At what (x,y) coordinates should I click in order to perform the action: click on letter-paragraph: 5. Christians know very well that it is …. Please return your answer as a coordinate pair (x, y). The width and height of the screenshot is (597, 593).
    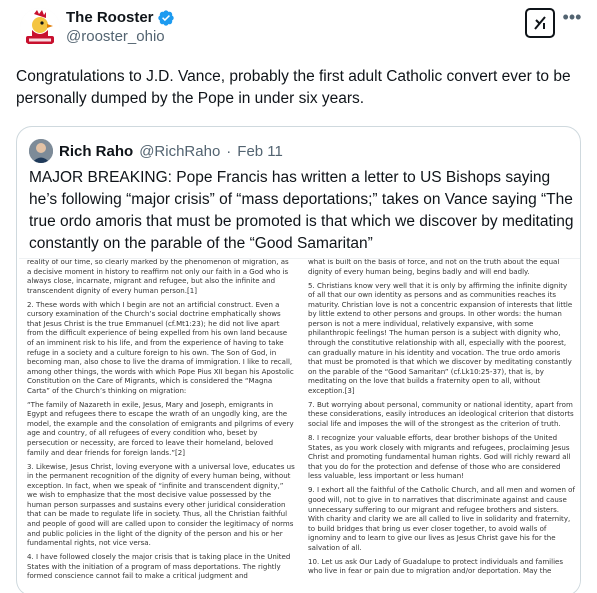
    Looking at the image, I should click on (440, 337).